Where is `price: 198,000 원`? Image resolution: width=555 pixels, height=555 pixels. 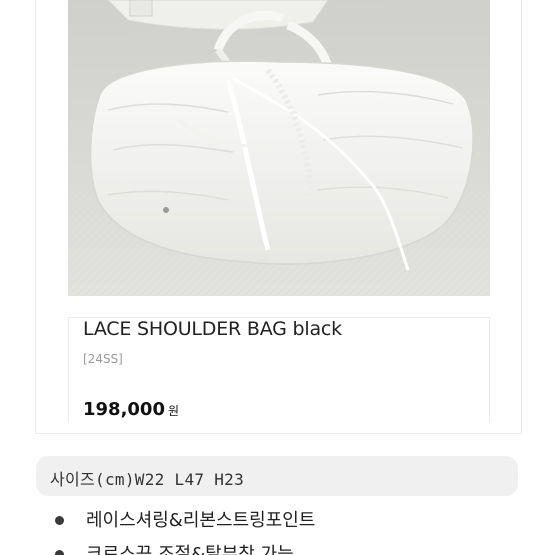 price: 198,000 원 is located at coordinates (131, 409).